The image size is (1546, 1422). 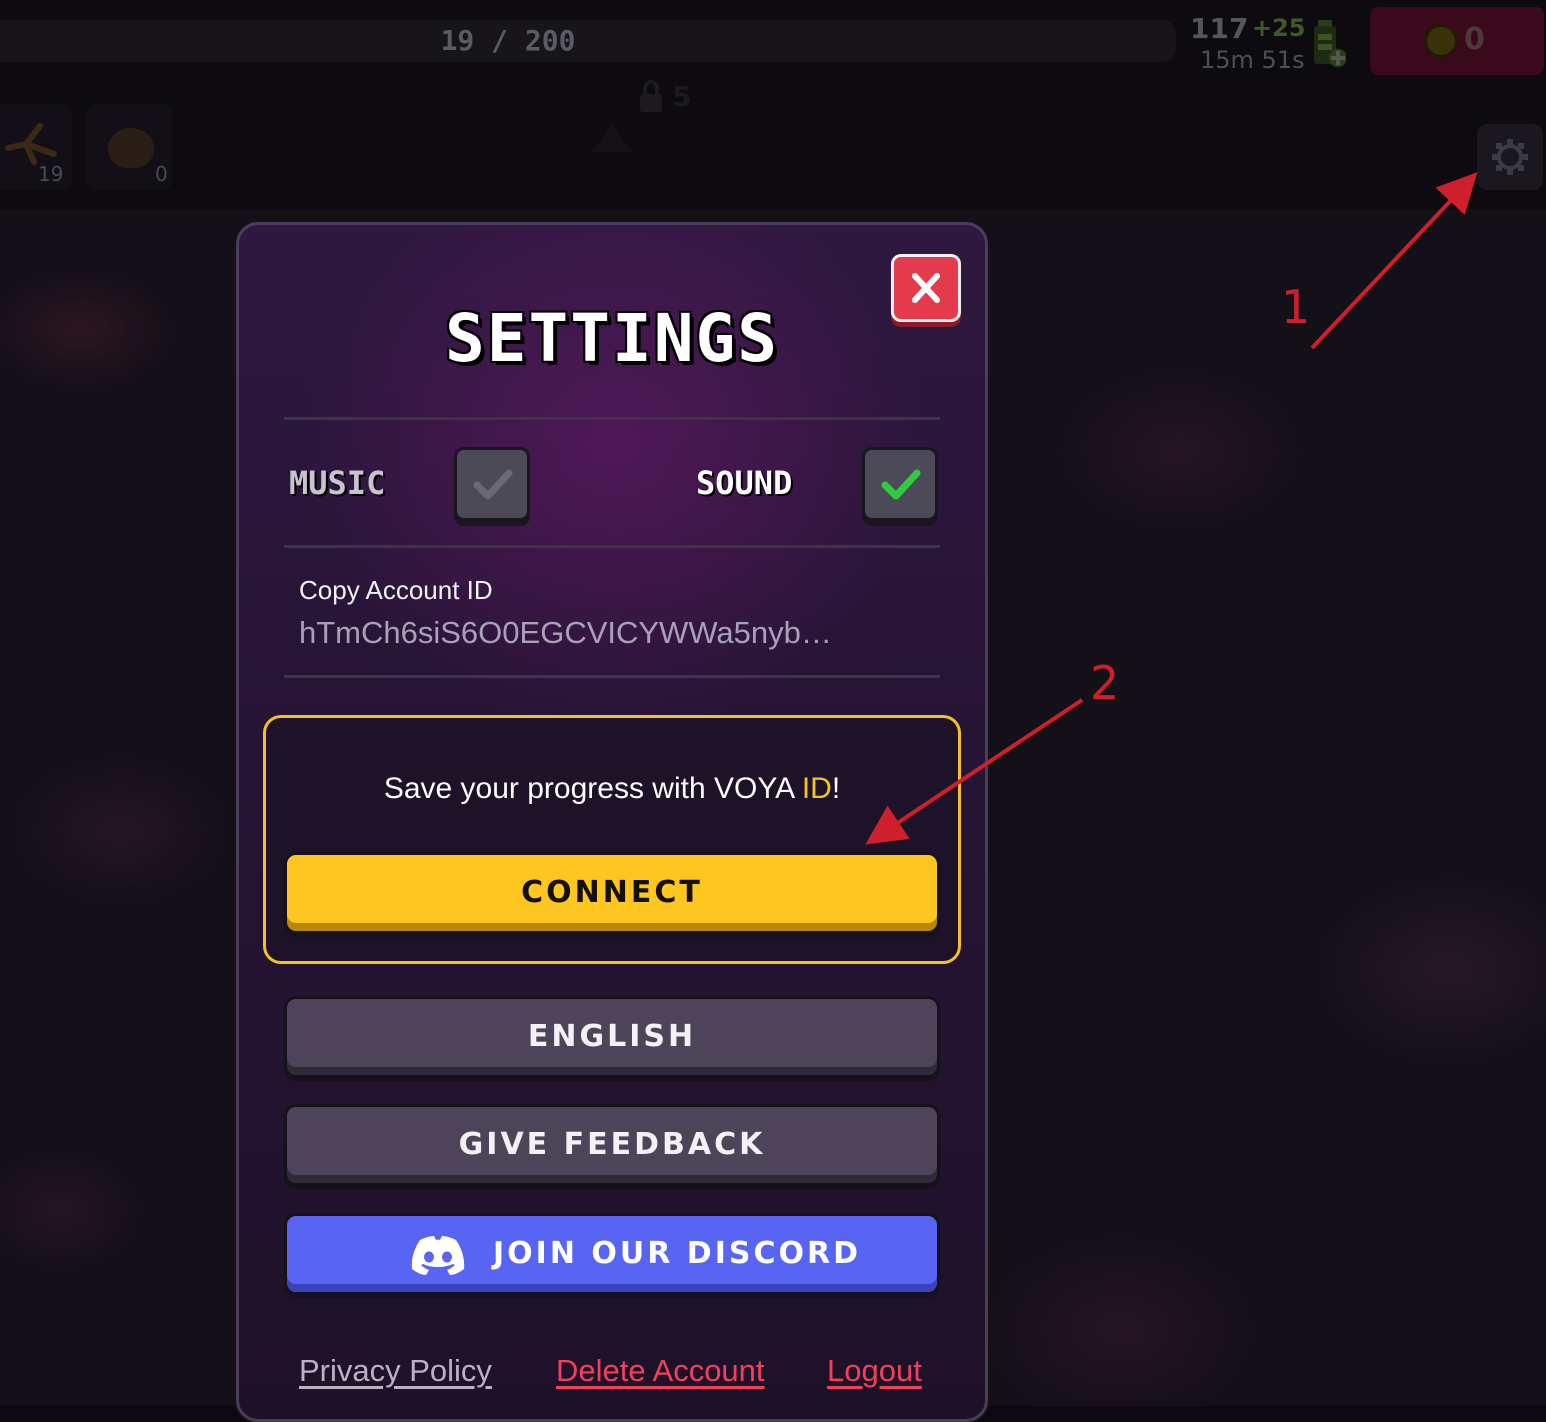 What do you see at coordinates (612, 138) in the screenshot?
I see `camp-icon` at bounding box center [612, 138].